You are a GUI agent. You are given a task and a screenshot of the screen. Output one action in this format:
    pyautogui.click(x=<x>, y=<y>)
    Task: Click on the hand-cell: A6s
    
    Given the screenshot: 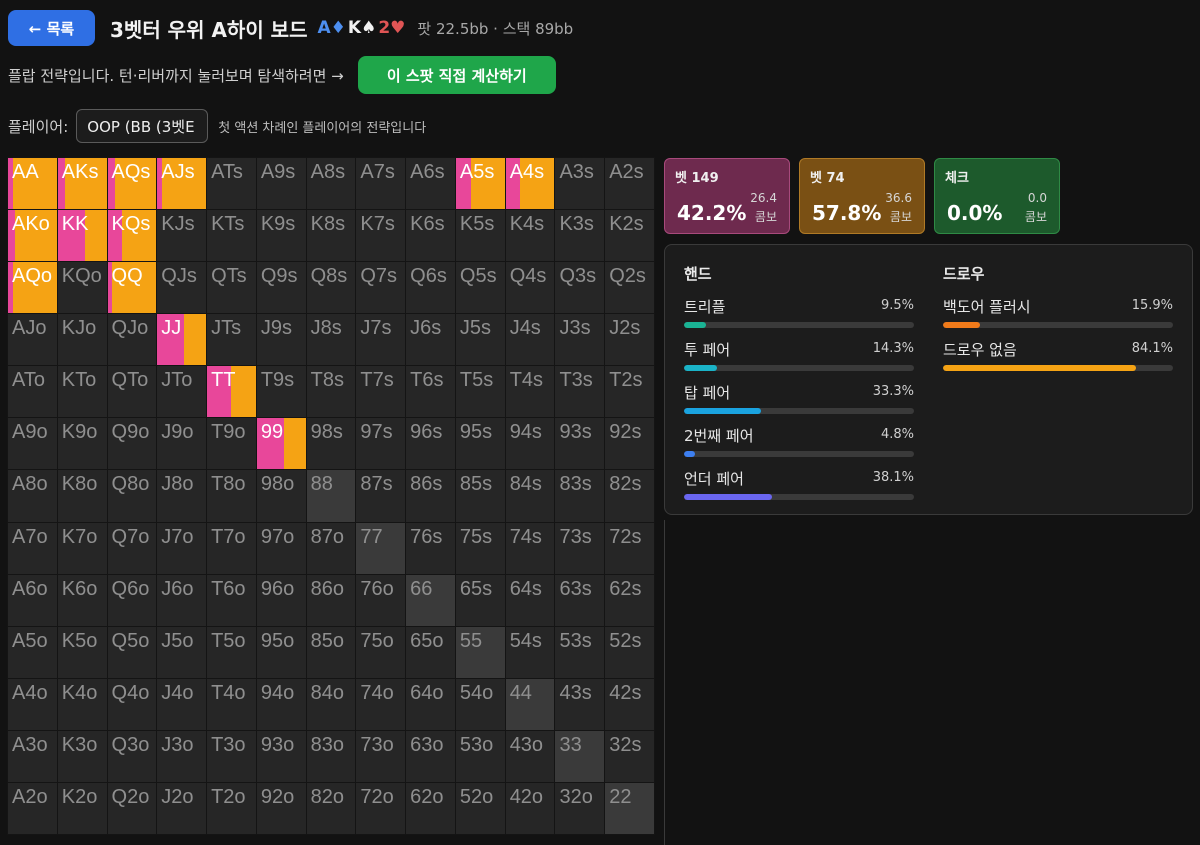 What is the action you would take?
    pyautogui.click(x=430, y=184)
    